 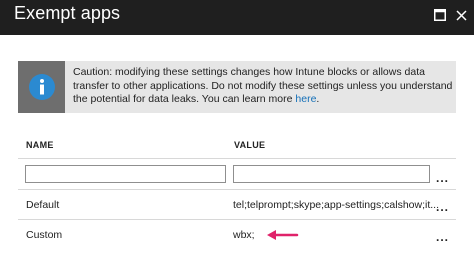 I want to click on row-custom-value: wbx;, so click(x=244, y=235).